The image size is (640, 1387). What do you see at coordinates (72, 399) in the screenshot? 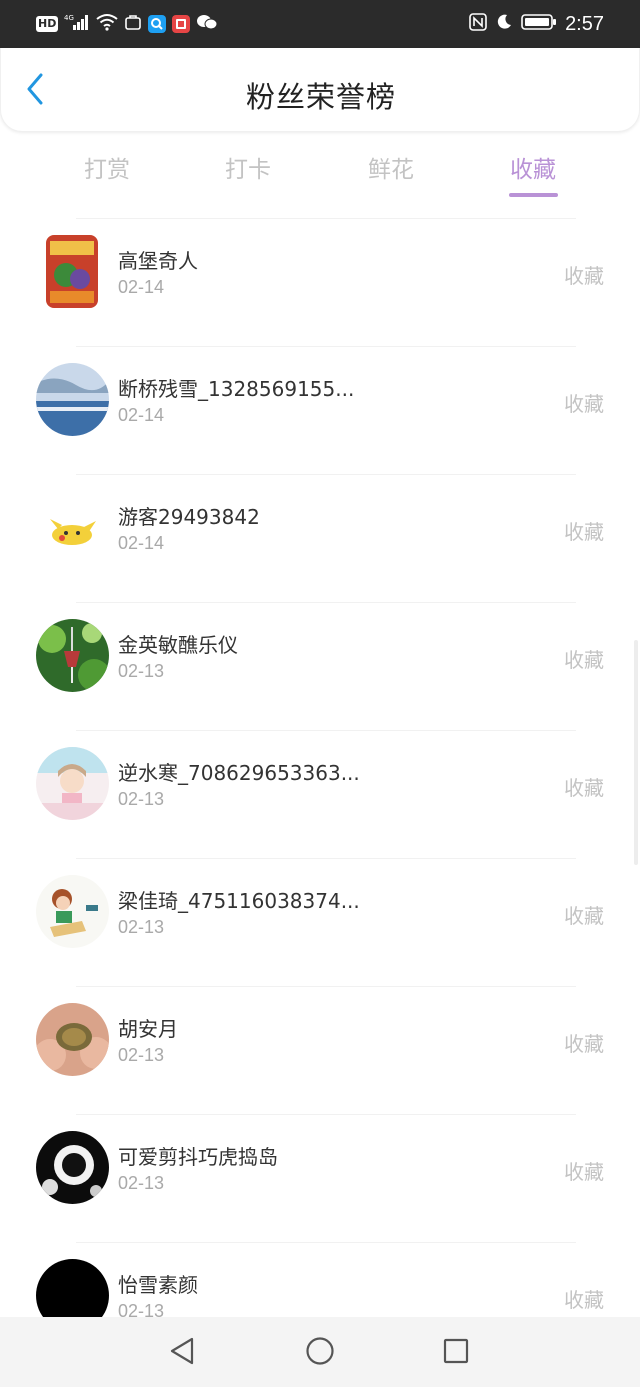
I see `lake-avatar` at bounding box center [72, 399].